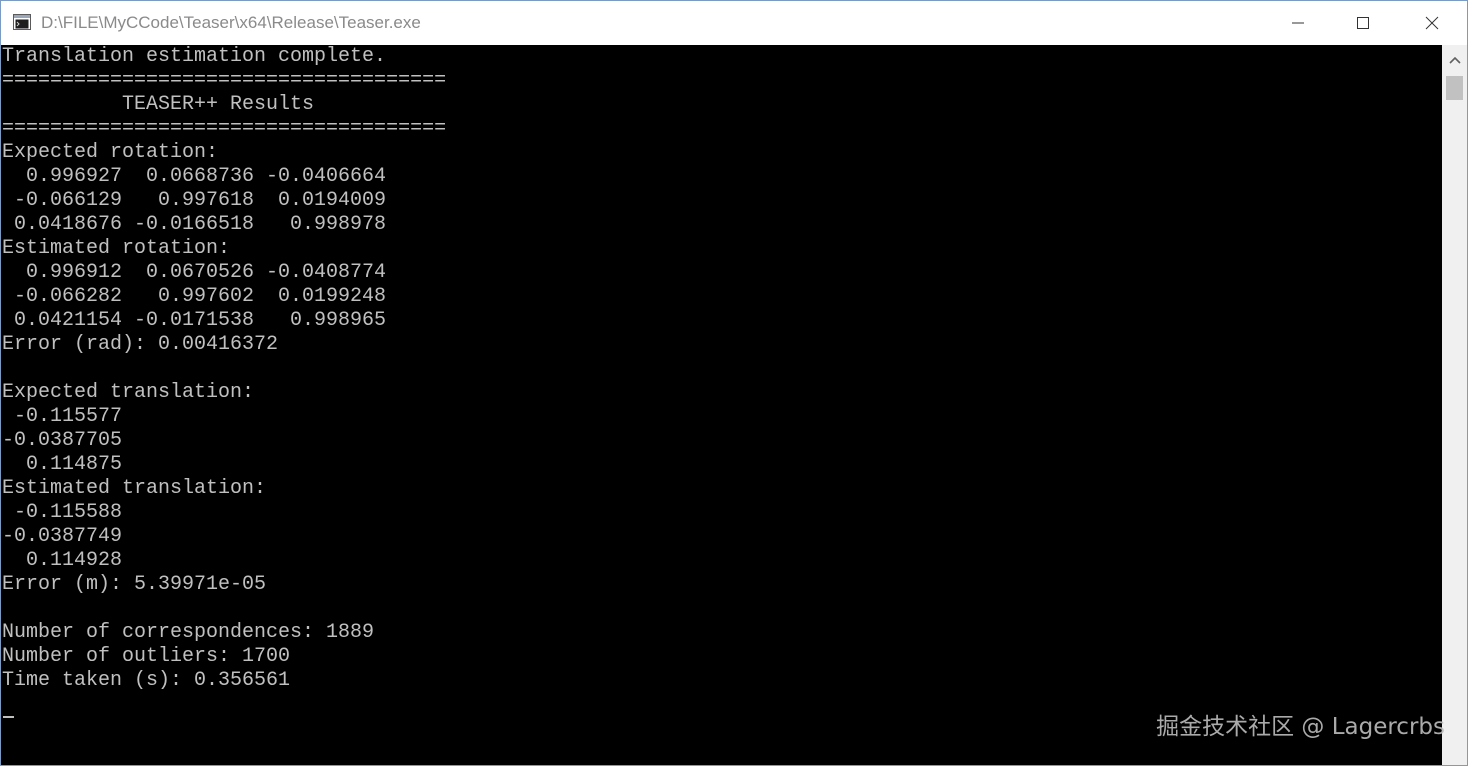 This screenshot has width=1468, height=766. I want to click on maximize-button, so click(1363, 23).